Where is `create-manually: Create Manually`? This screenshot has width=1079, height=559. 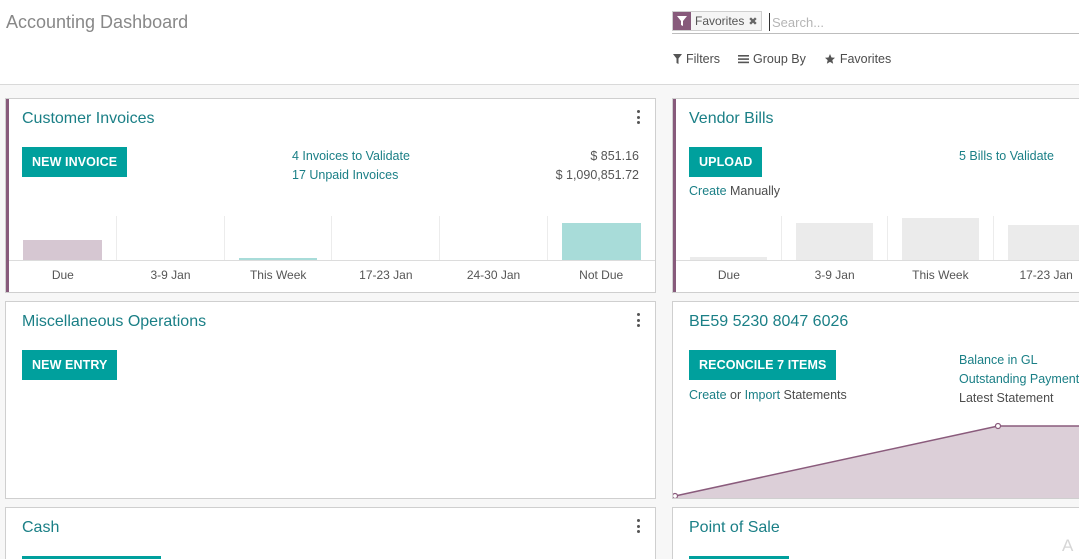 create-manually: Create Manually is located at coordinates (734, 191).